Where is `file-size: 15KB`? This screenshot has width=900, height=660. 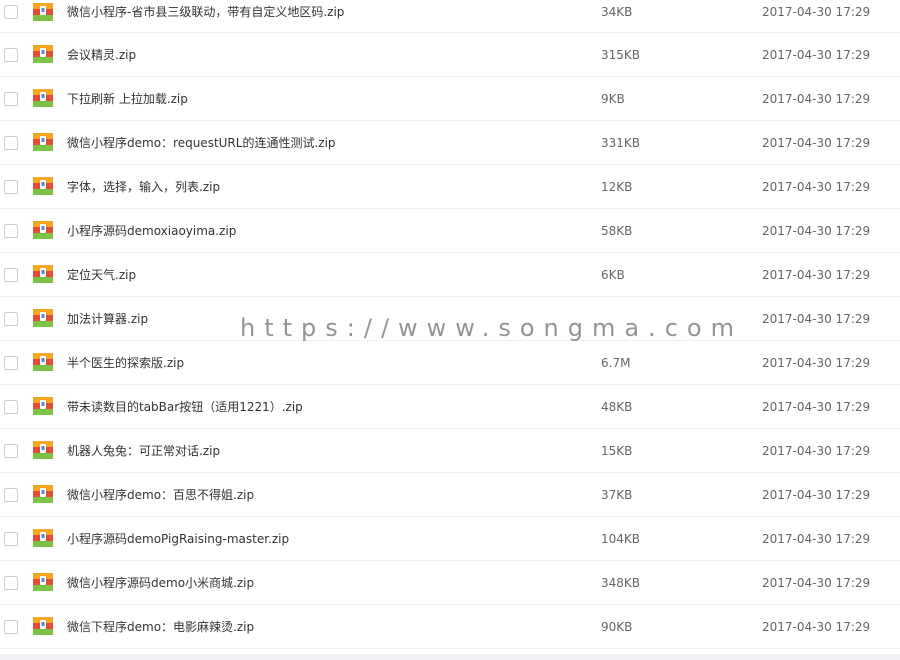
file-size: 15KB is located at coordinates (617, 451).